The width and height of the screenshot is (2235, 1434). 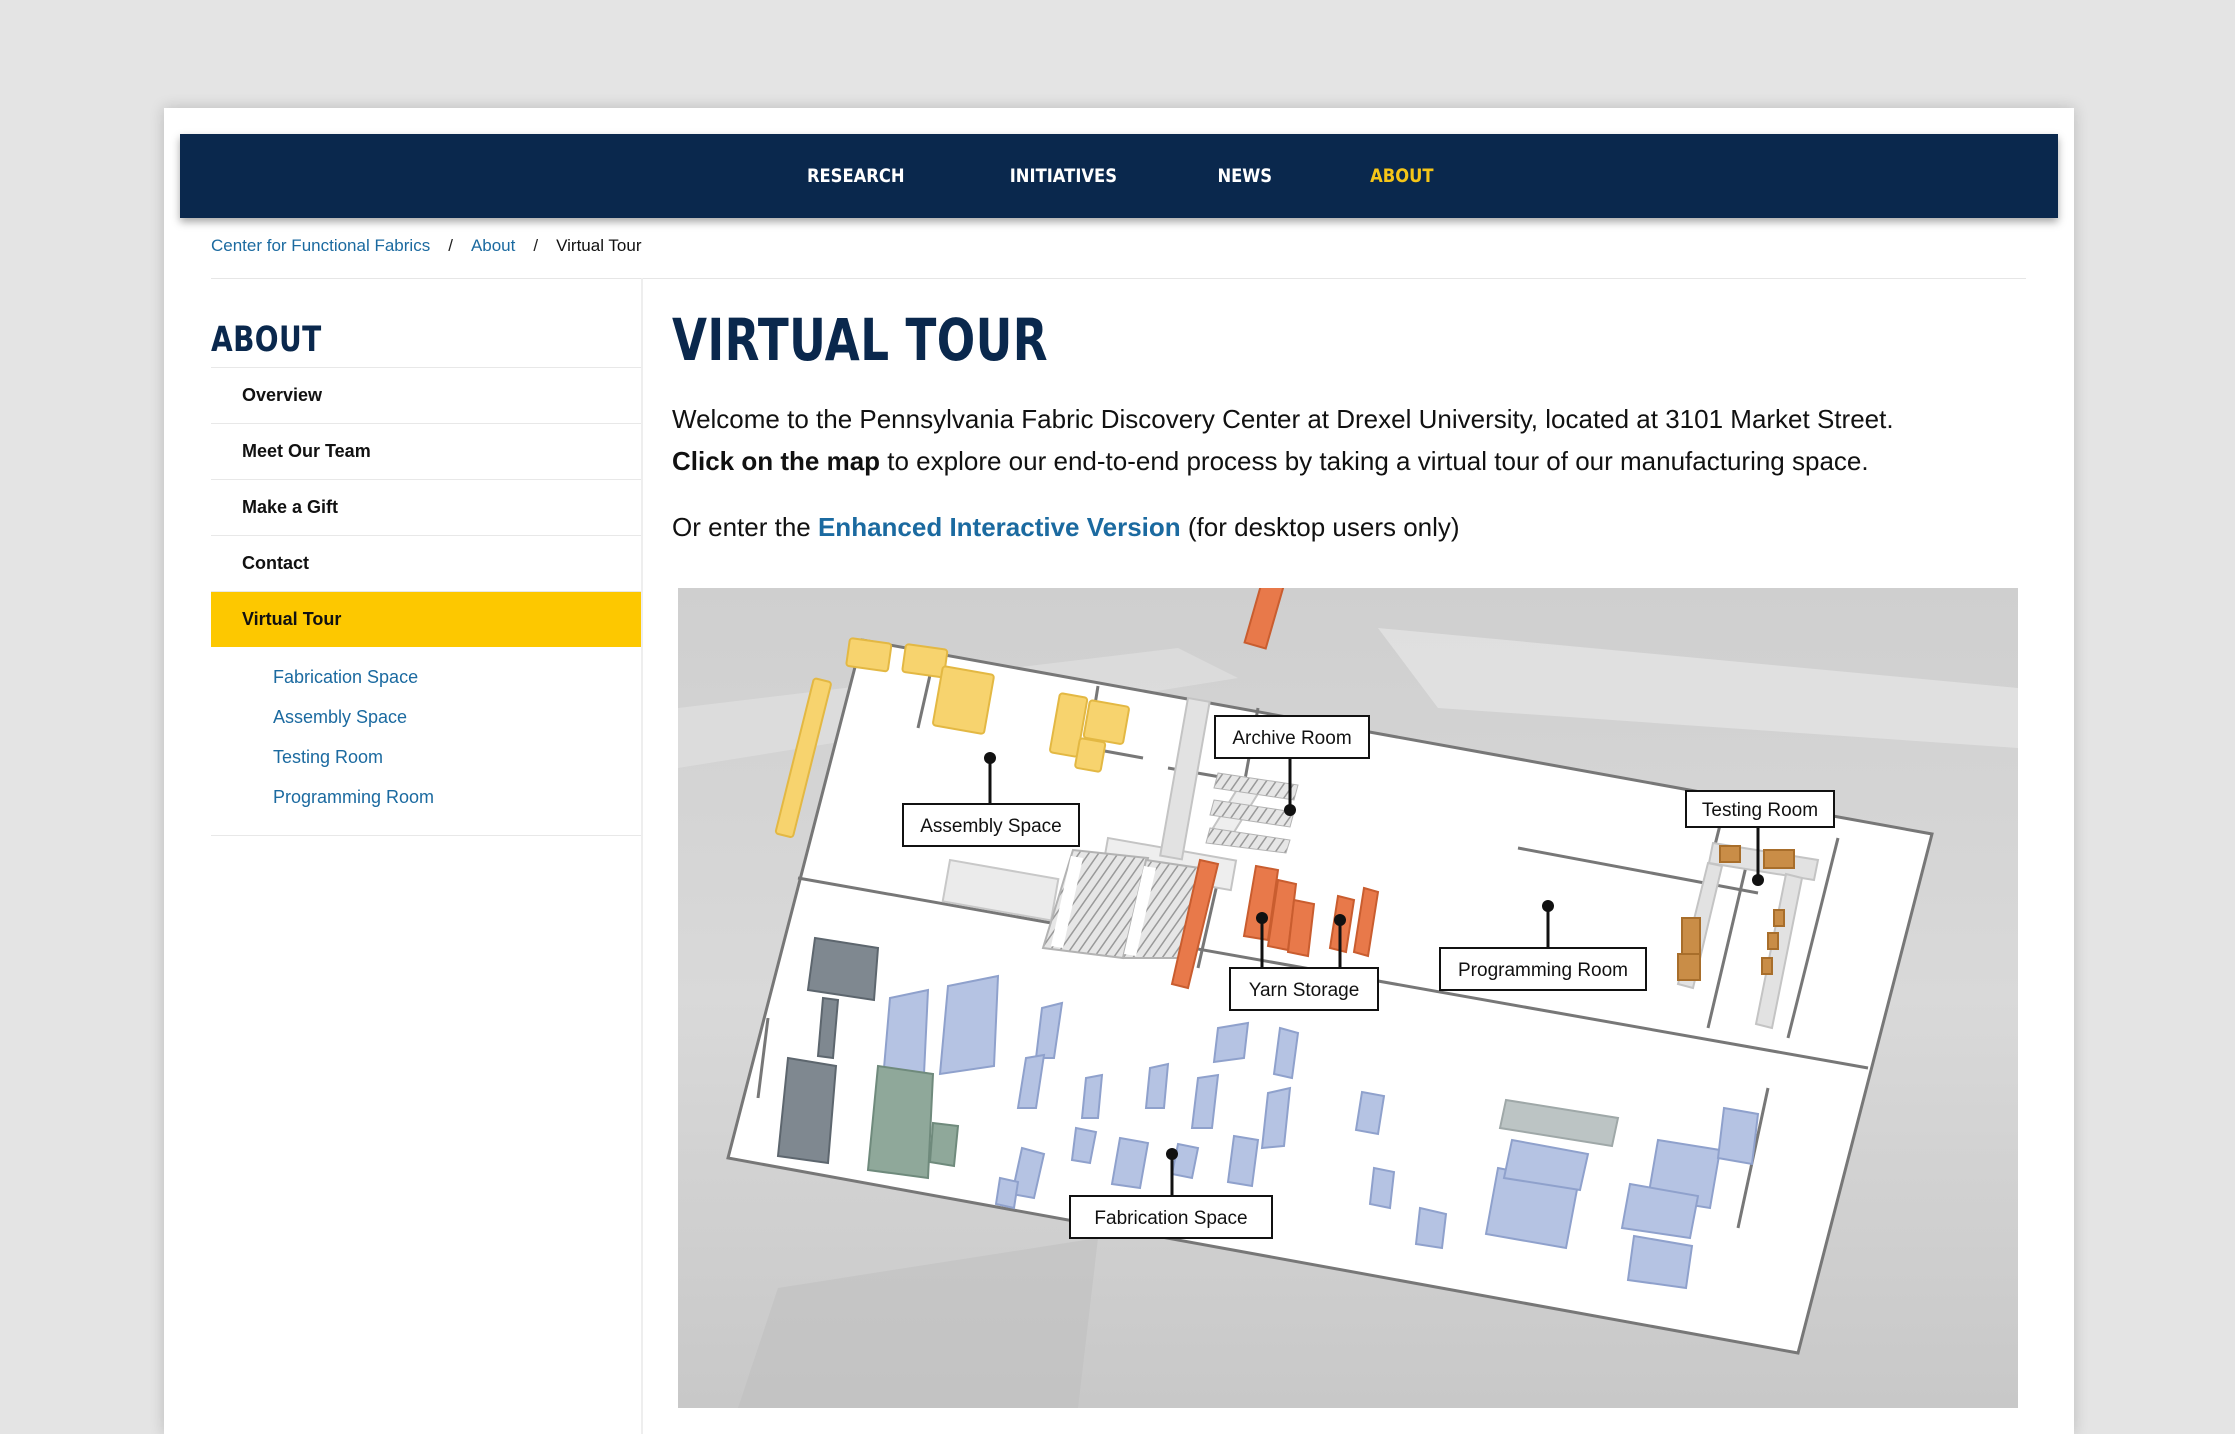 I want to click on sidebar-title: ABOUT, so click(x=266, y=340).